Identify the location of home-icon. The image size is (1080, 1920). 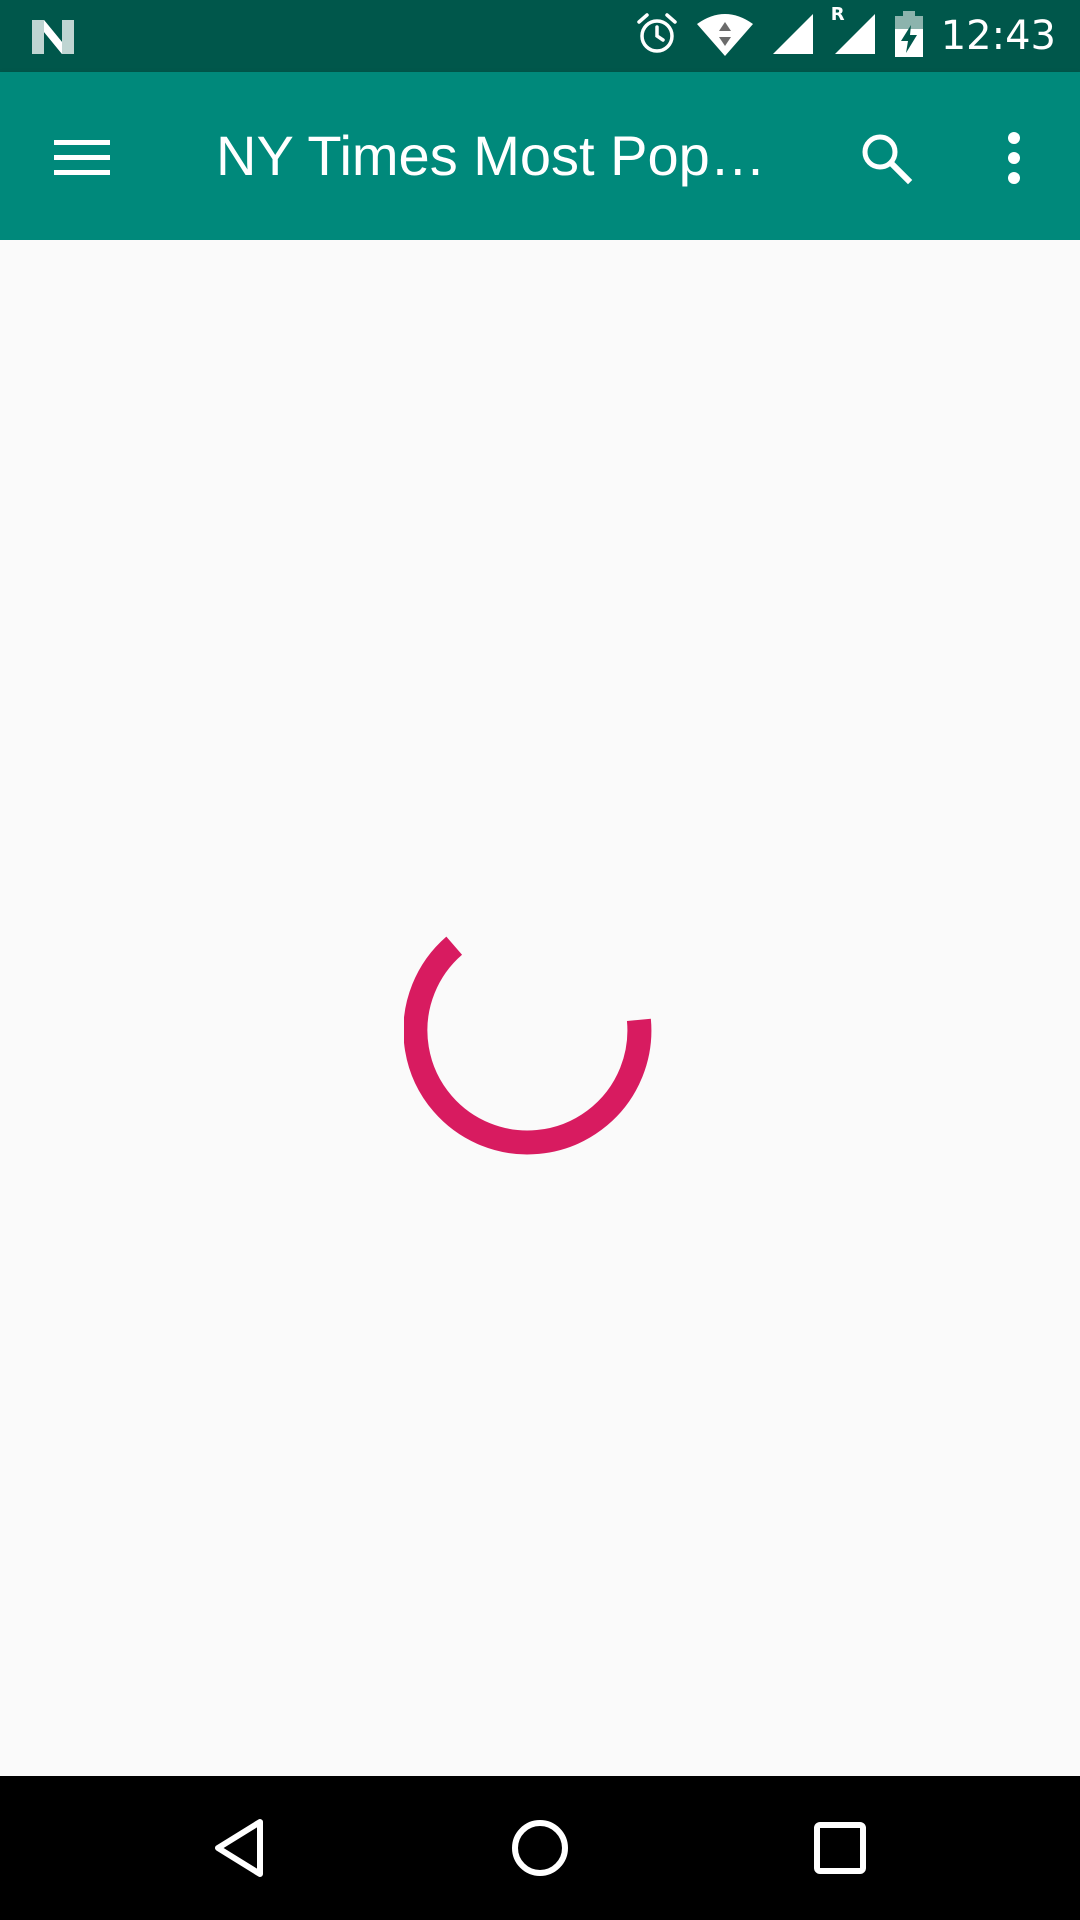
(540, 1848).